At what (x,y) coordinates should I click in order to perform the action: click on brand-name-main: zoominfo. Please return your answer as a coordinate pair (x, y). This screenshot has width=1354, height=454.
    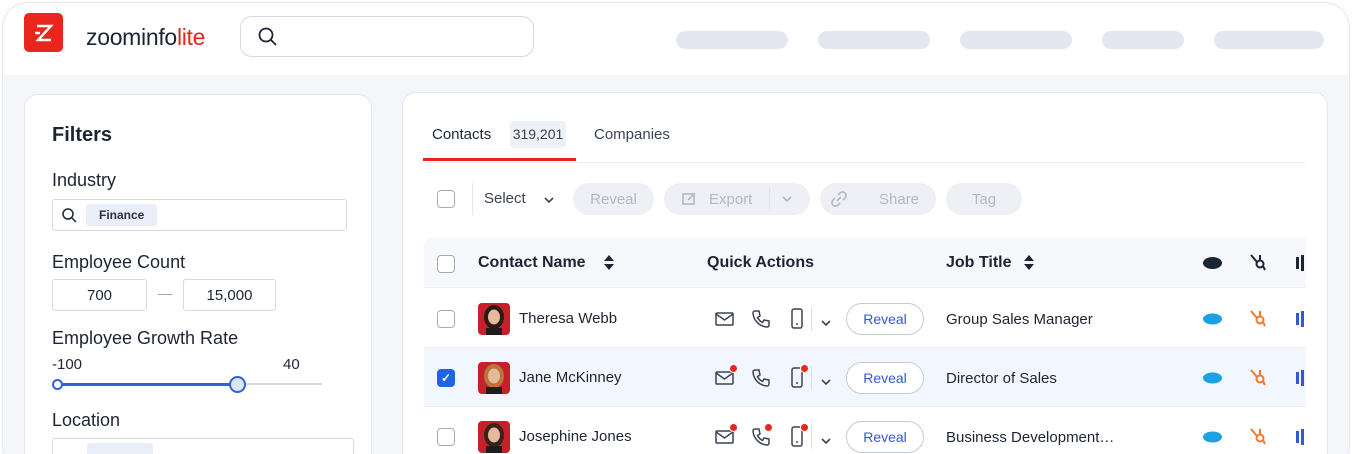
    Looking at the image, I should click on (131, 37).